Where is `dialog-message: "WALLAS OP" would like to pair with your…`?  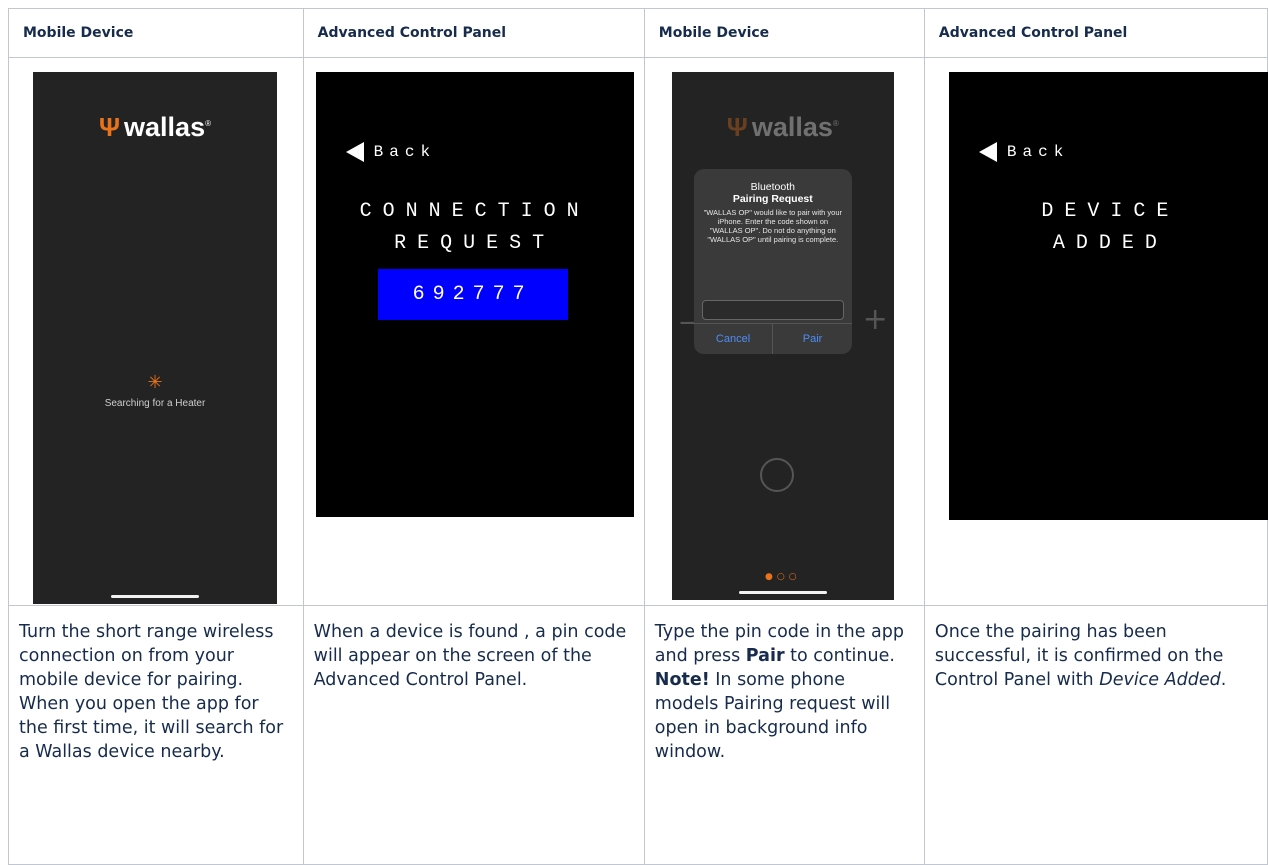
dialog-message: "WALLAS OP" would like to pair with your… is located at coordinates (773, 226).